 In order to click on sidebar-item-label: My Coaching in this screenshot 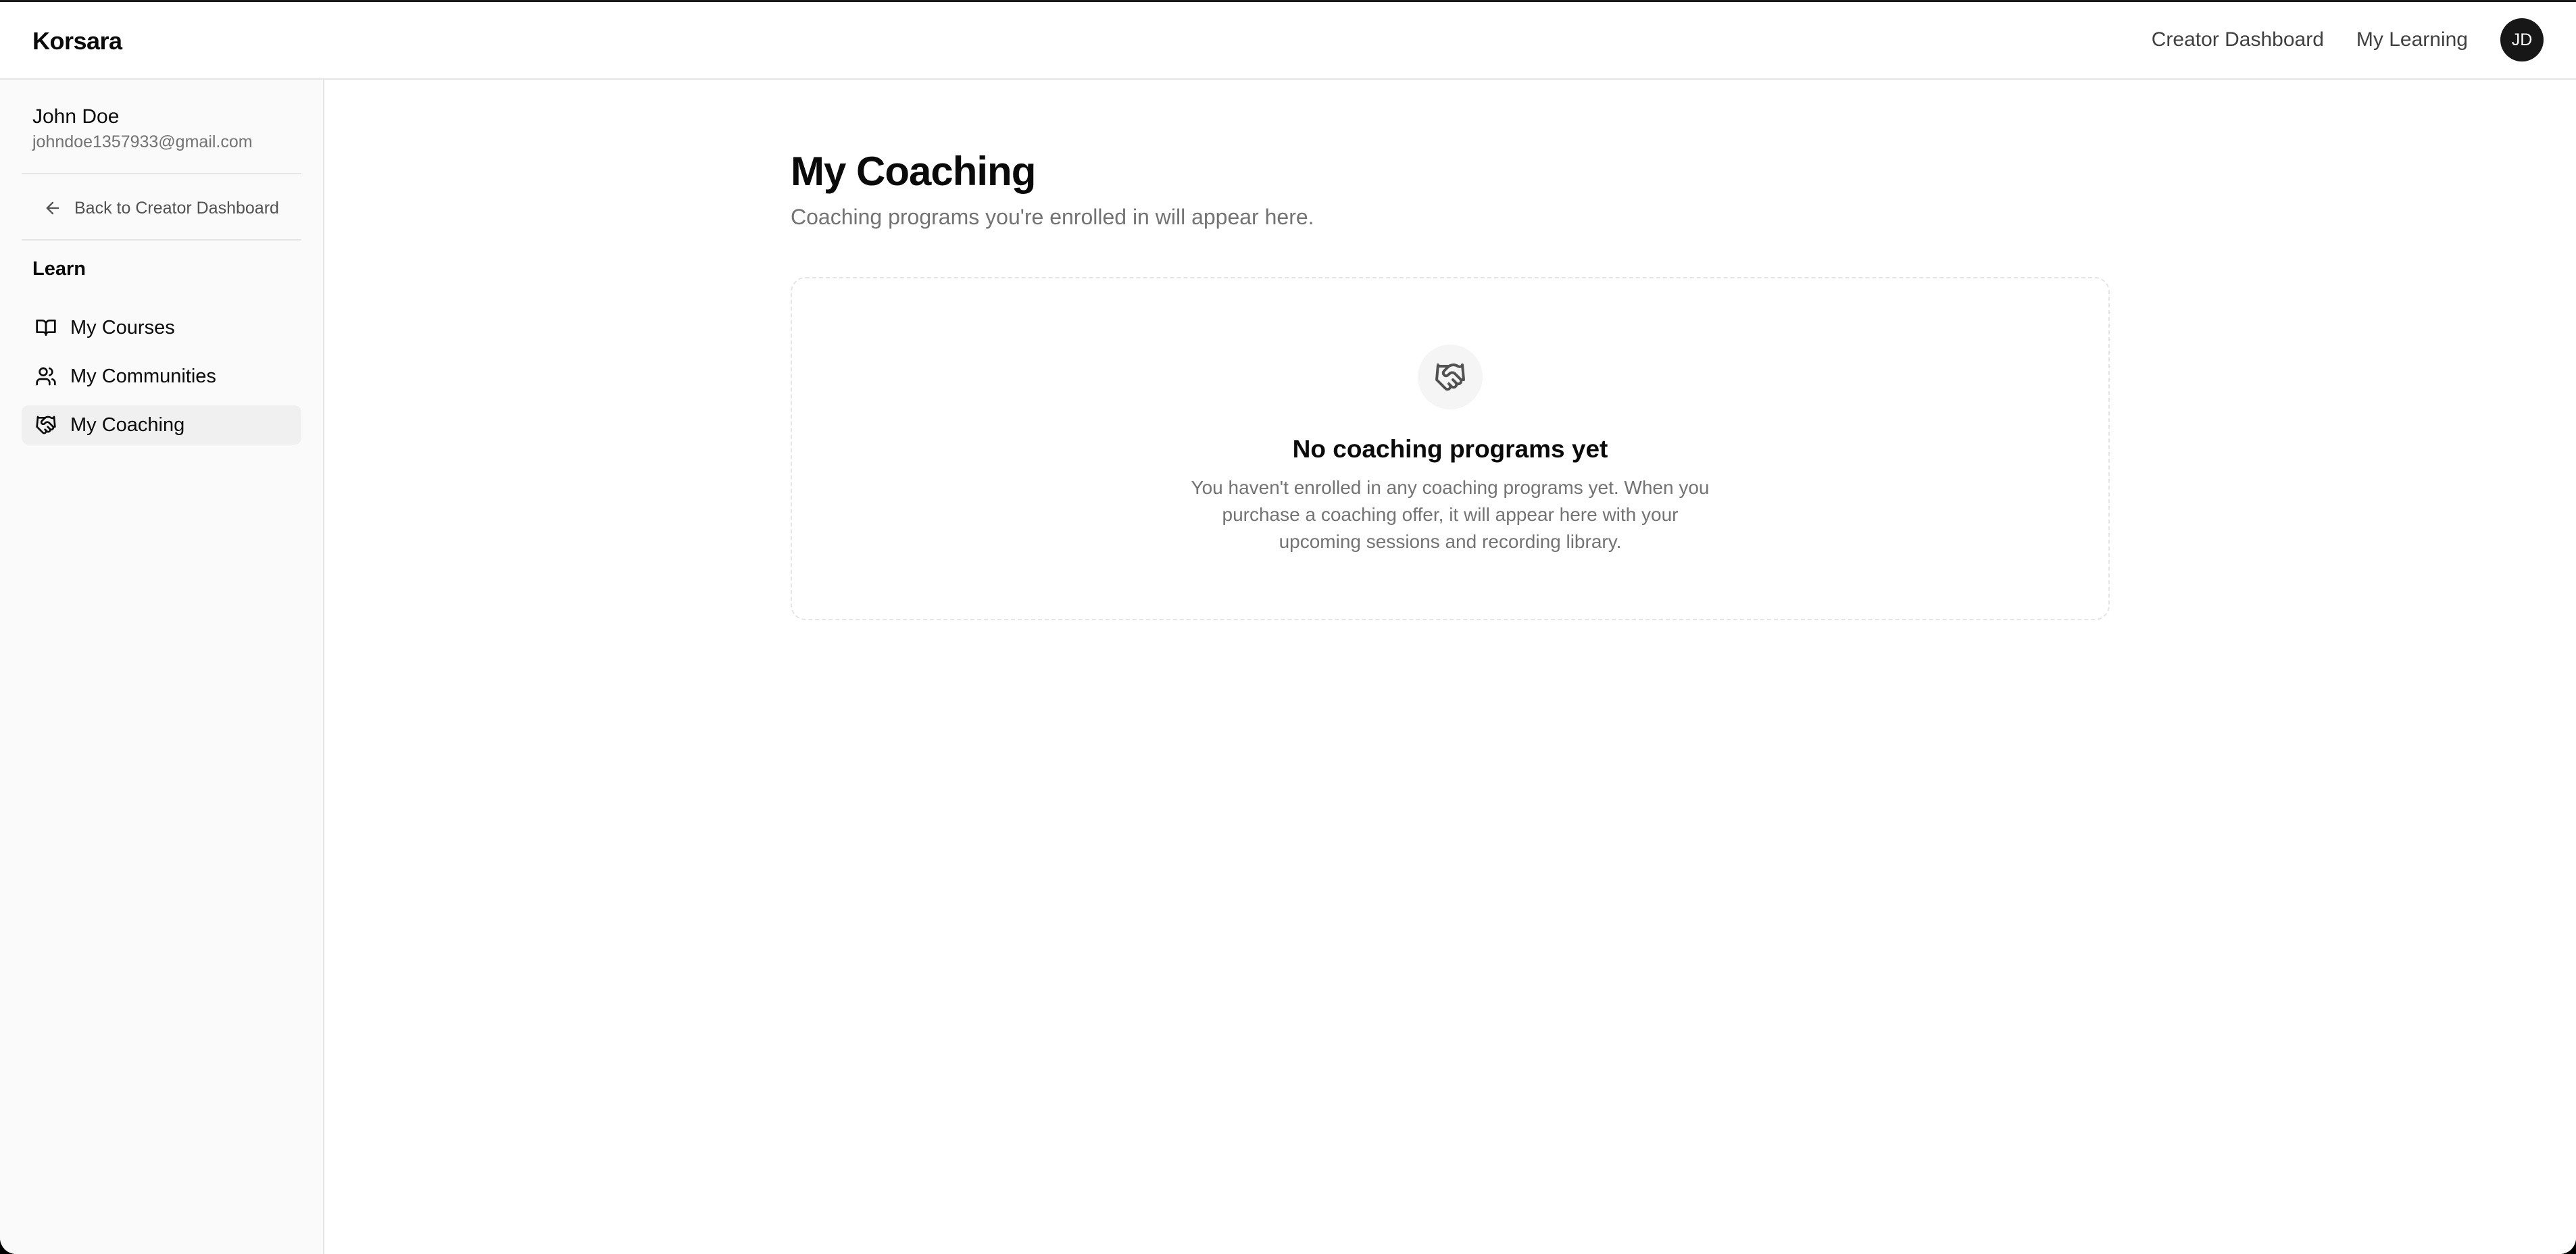, I will do `click(128, 424)`.